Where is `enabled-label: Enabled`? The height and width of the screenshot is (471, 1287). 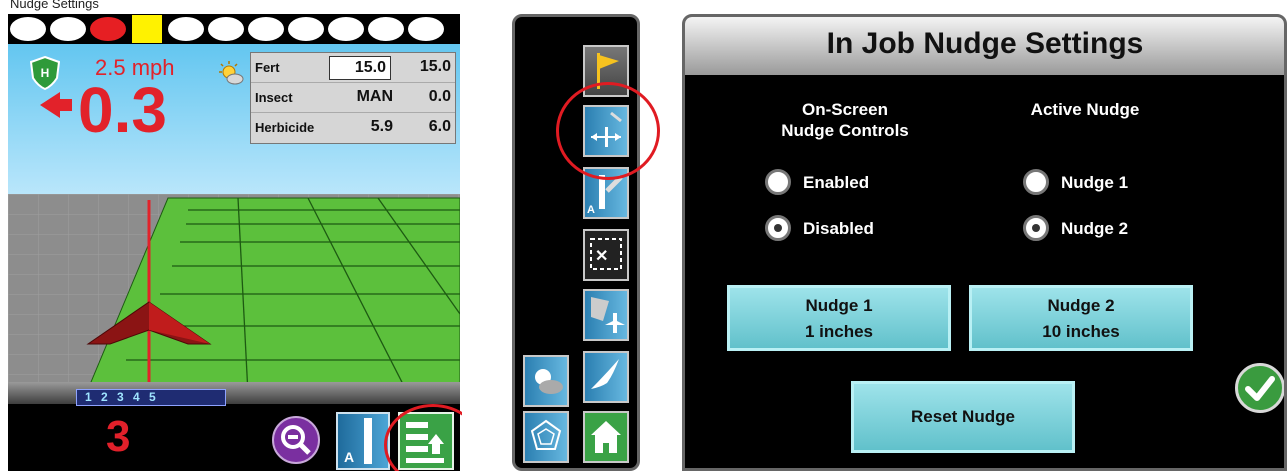 enabled-label: Enabled is located at coordinates (836, 182).